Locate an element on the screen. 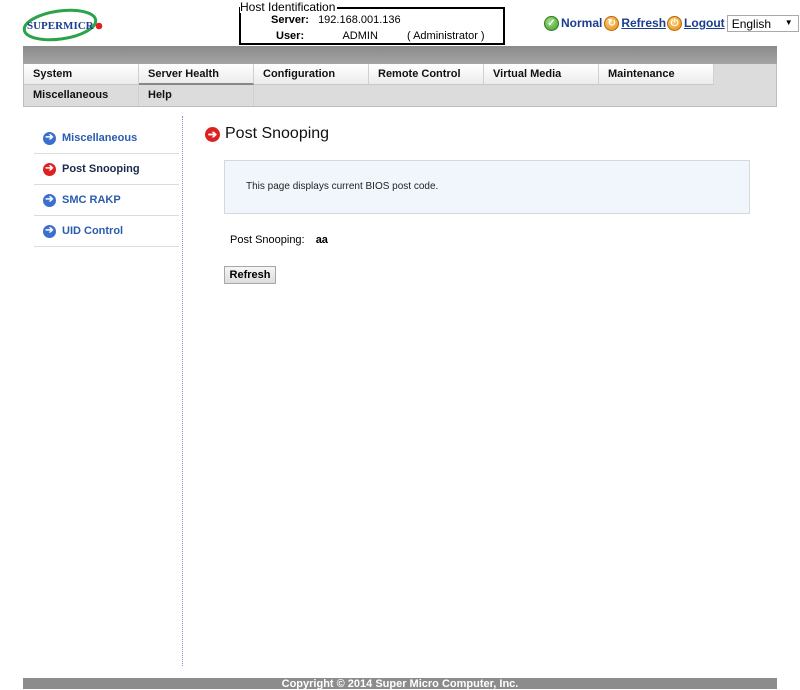  server-label: Server: is located at coordinates (290, 20).